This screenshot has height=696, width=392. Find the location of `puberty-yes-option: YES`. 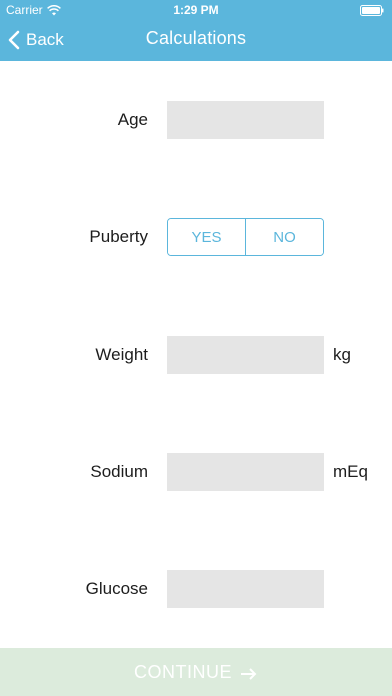

puberty-yes-option: YES is located at coordinates (206, 237).